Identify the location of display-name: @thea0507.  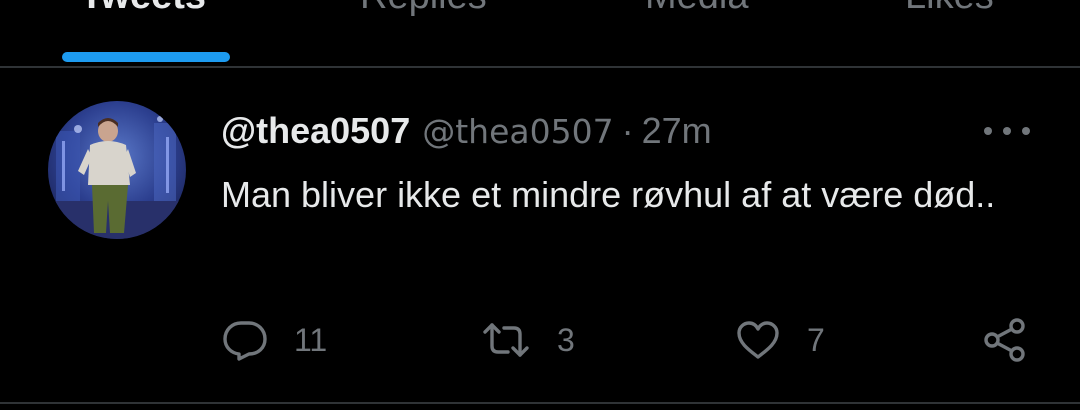
(315, 130).